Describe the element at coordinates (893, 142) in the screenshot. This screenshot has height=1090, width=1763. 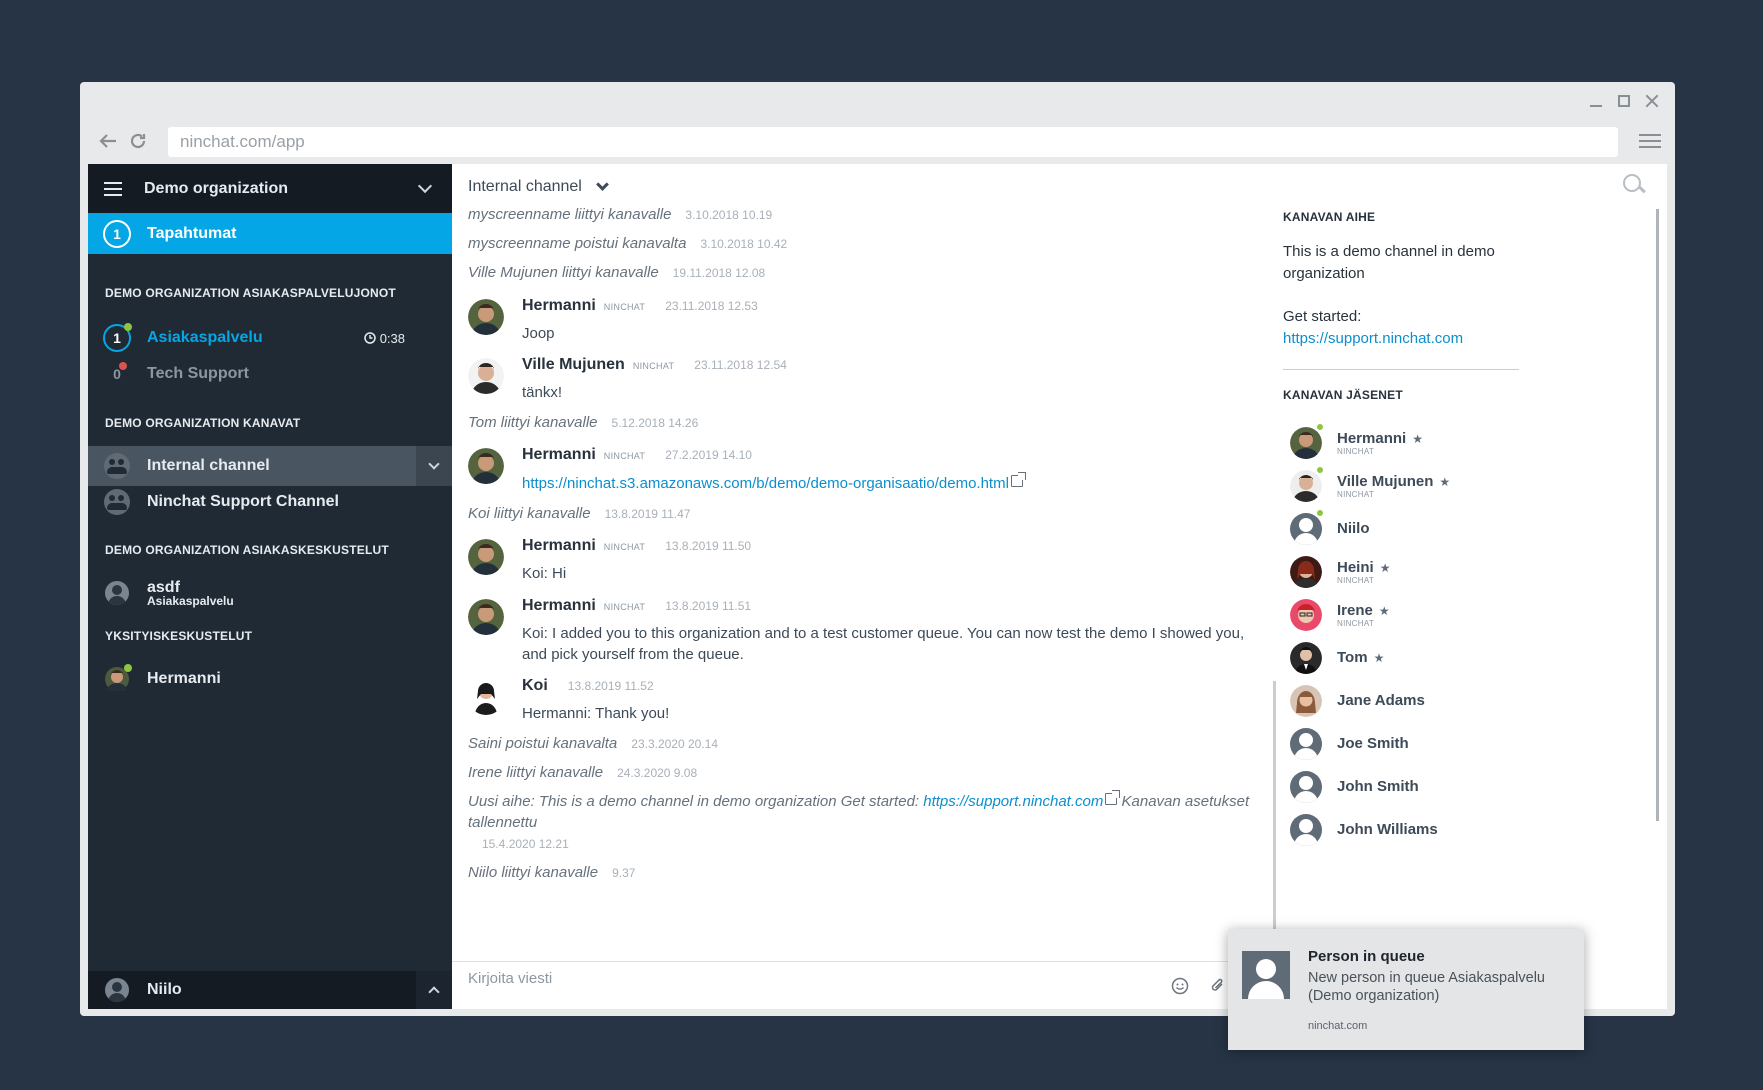
I see `address-bar: ninchat.com/app` at that location.